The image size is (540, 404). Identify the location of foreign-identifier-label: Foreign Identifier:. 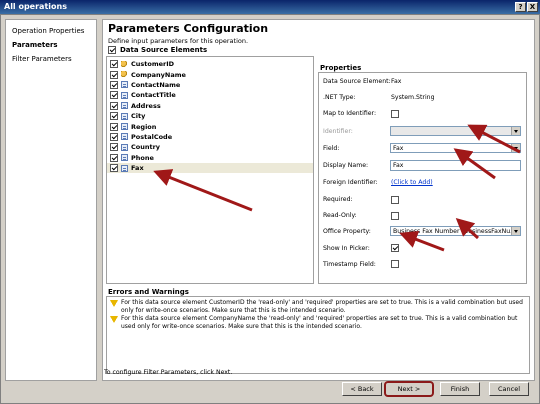
(350, 182).